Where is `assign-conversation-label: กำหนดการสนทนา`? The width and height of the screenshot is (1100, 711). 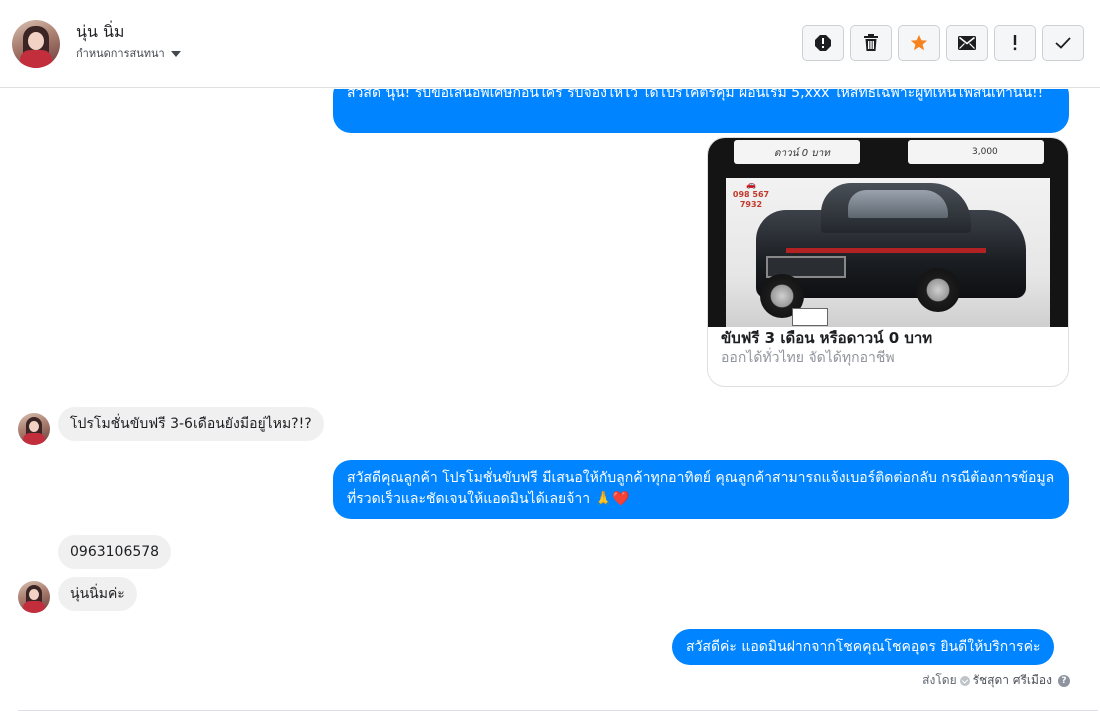 assign-conversation-label: กำหนดการสนทนา is located at coordinates (120, 53).